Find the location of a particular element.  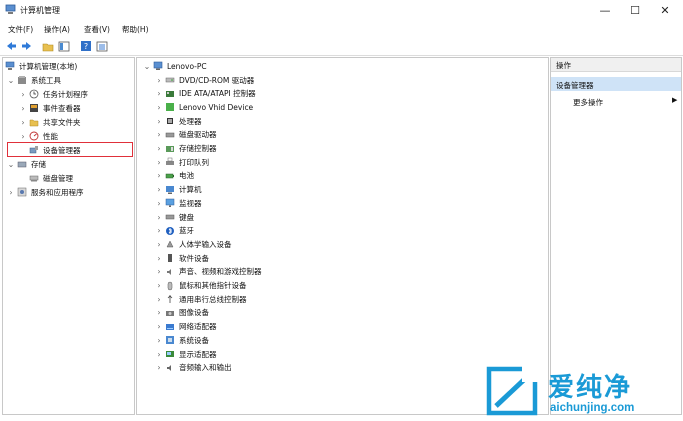

monitor-icon is located at coordinates (170, 203).